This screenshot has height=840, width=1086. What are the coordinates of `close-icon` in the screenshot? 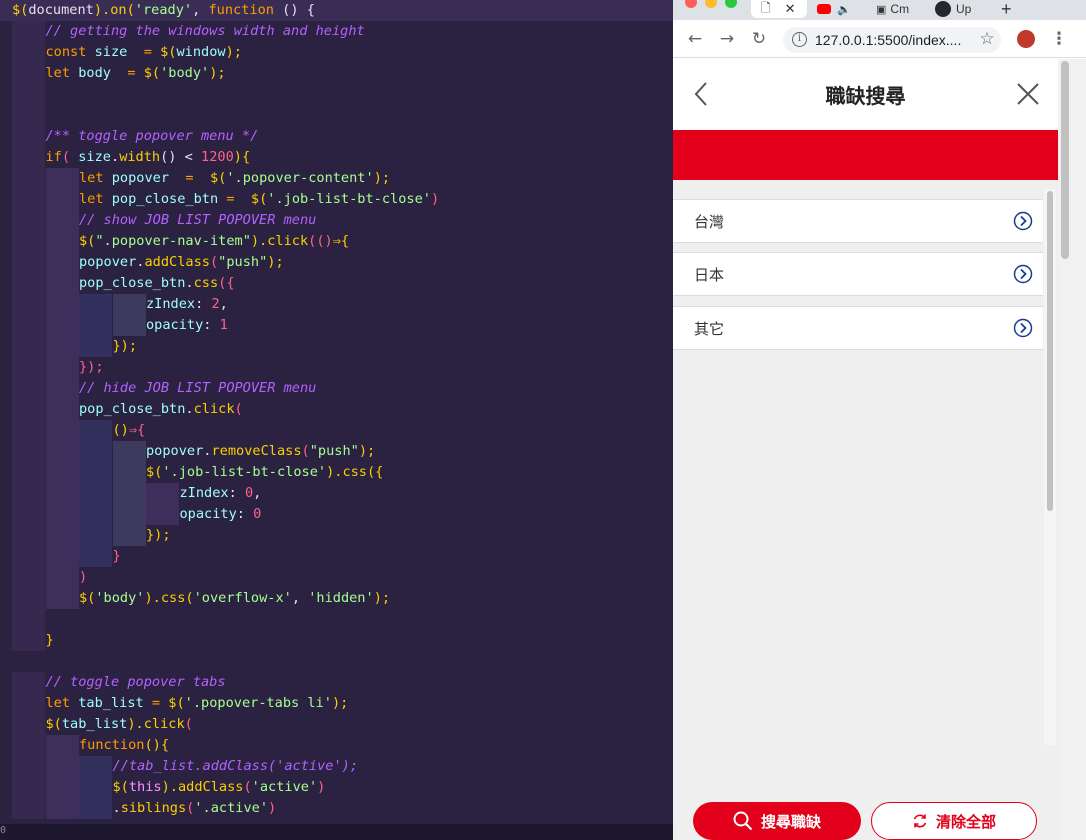 It's located at (1028, 94).